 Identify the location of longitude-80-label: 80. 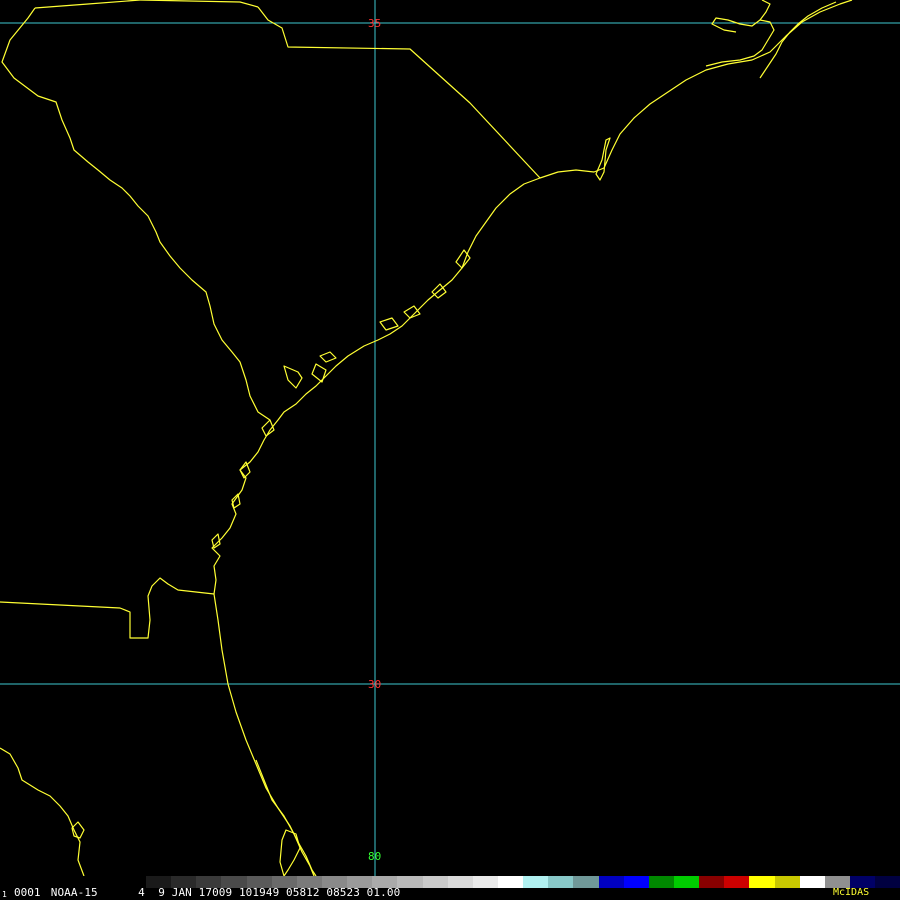
(374, 856).